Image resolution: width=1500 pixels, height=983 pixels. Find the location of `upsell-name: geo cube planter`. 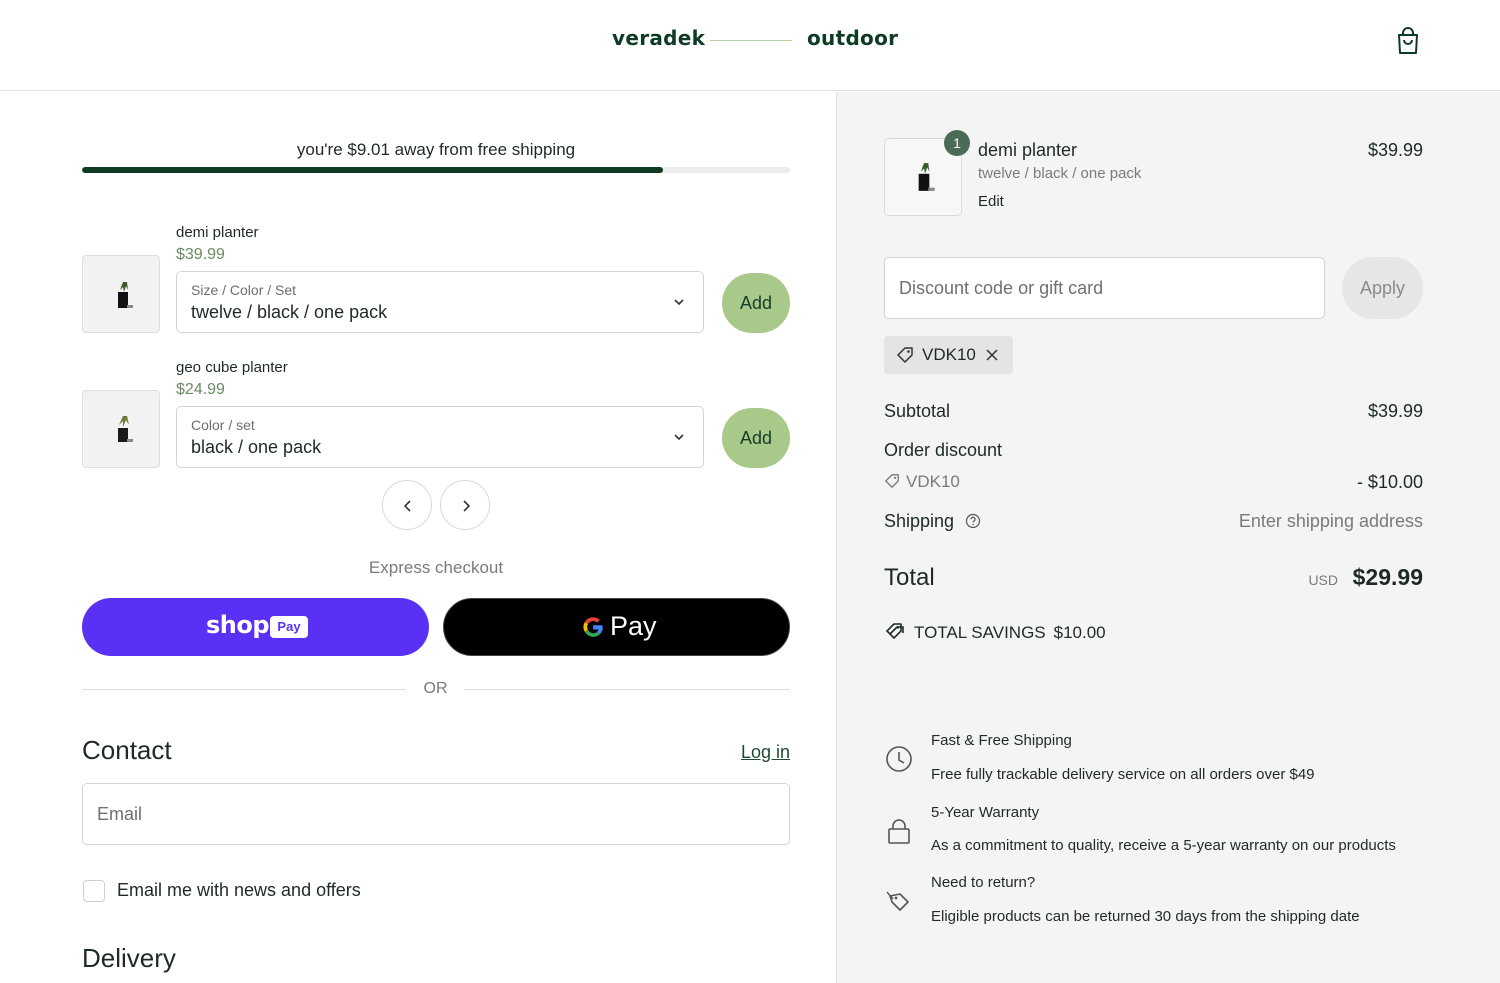

upsell-name: geo cube planter is located at coordinates (232, 367).